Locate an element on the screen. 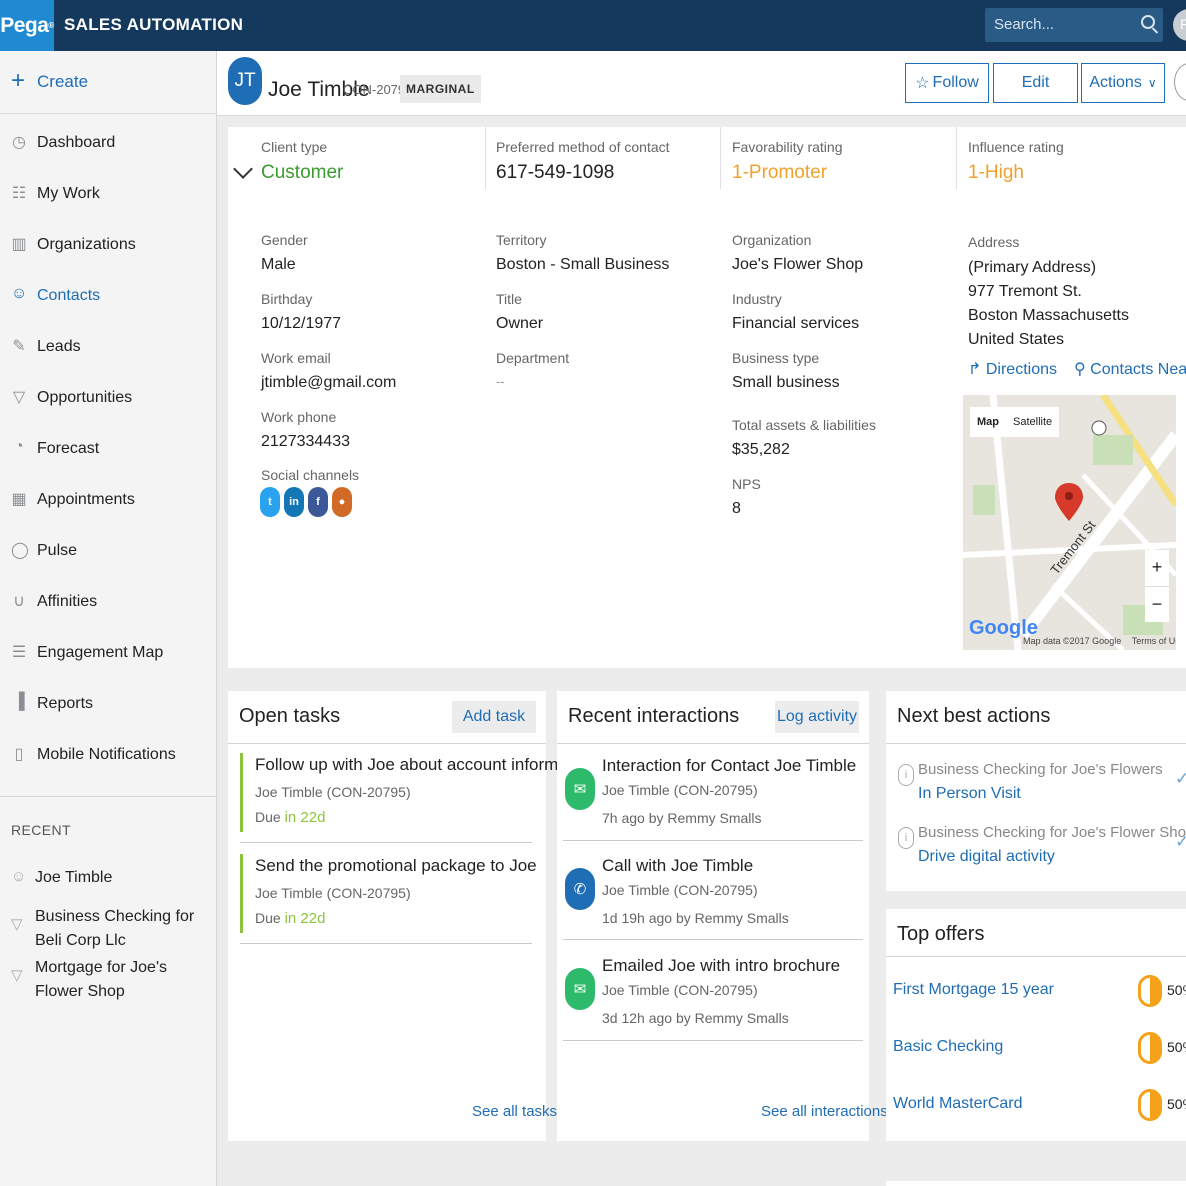  follow-button: ☆ Follow is located at coordinates (947, 83).